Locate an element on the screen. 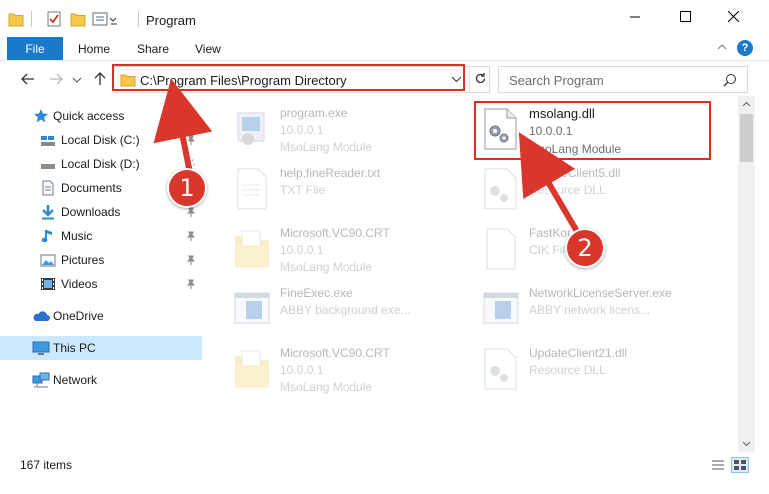  file-name: NetworkLicenseServer.exe is located at coordinates (600, 293).